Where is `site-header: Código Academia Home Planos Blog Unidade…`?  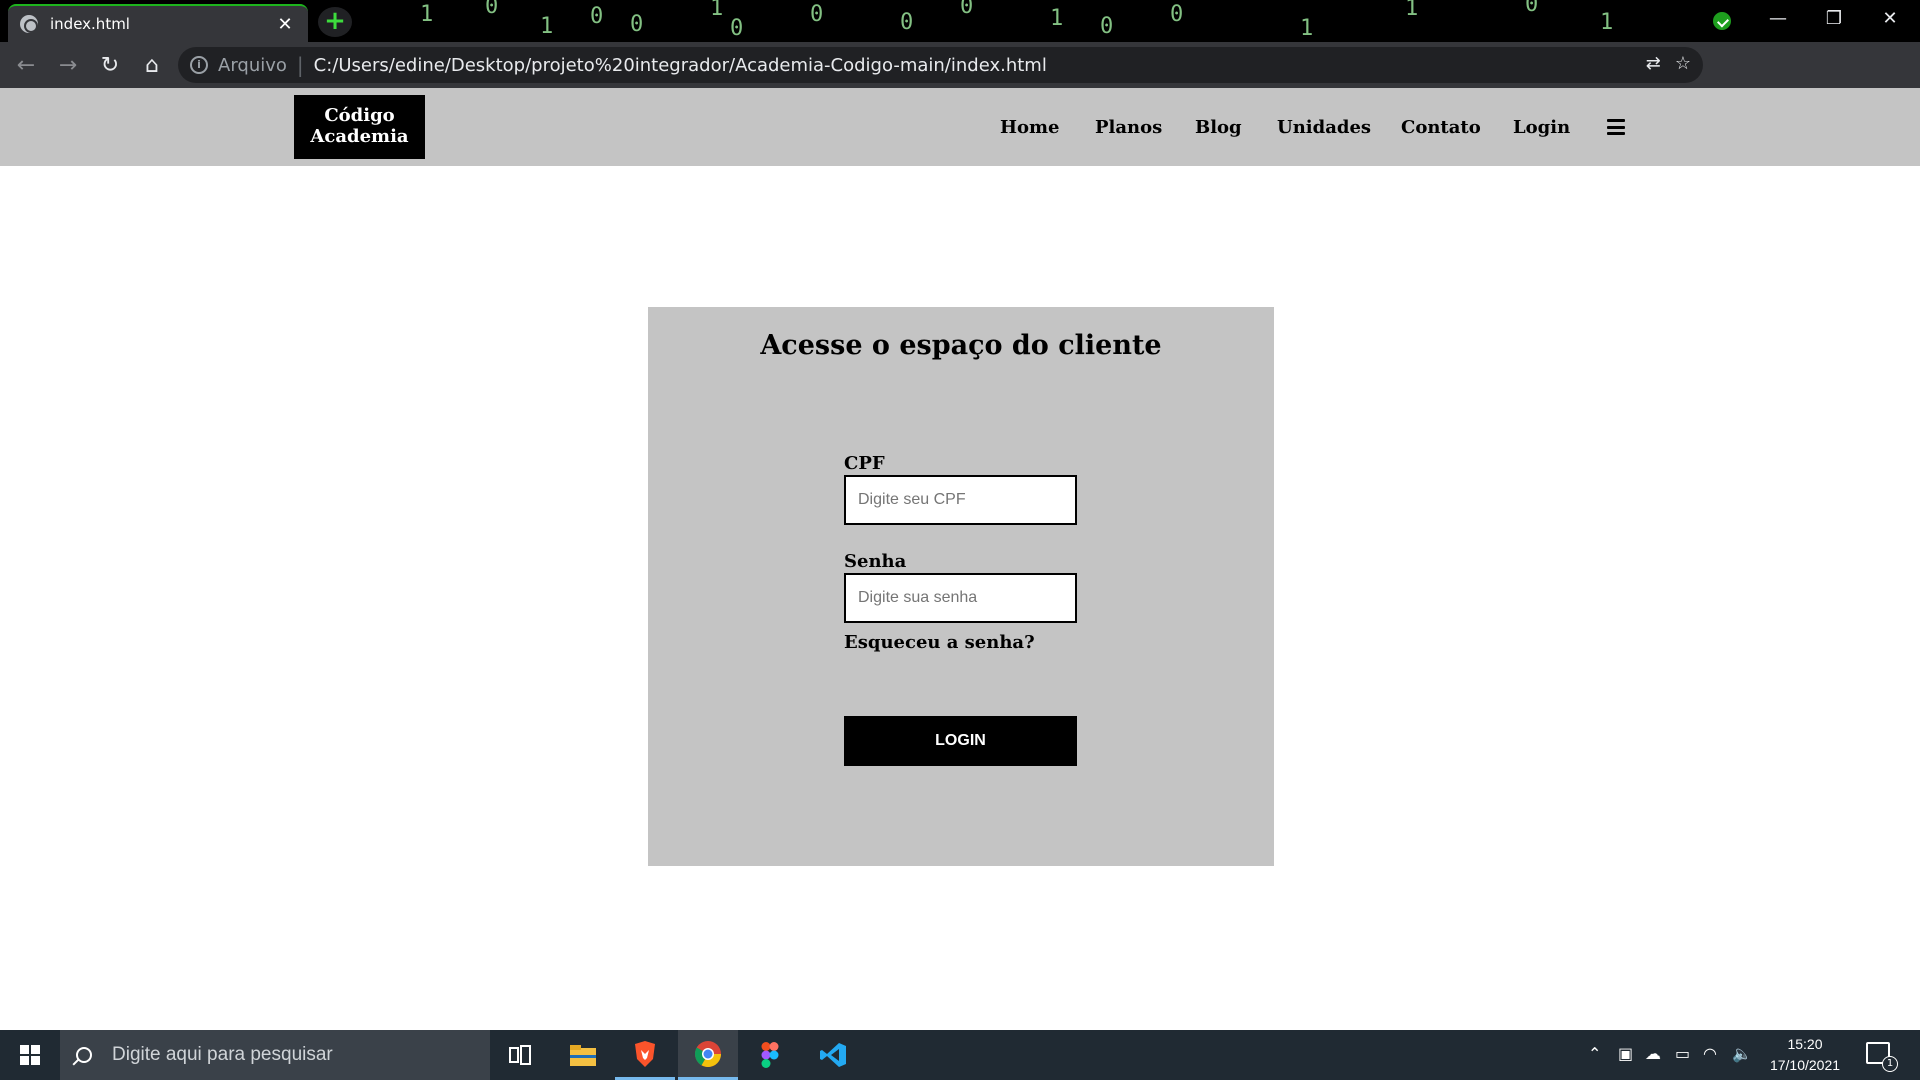 site-header: Código Academia Home Planos Blog Unidade… is located at coordinates (960, 127).